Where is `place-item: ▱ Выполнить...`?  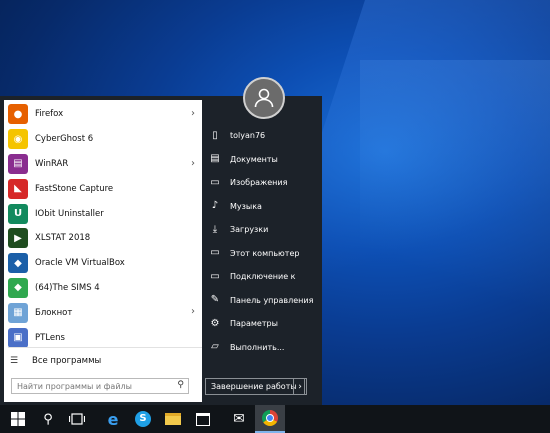
place-item: ▱ Выполнить... is located at coordinates (263, 348).